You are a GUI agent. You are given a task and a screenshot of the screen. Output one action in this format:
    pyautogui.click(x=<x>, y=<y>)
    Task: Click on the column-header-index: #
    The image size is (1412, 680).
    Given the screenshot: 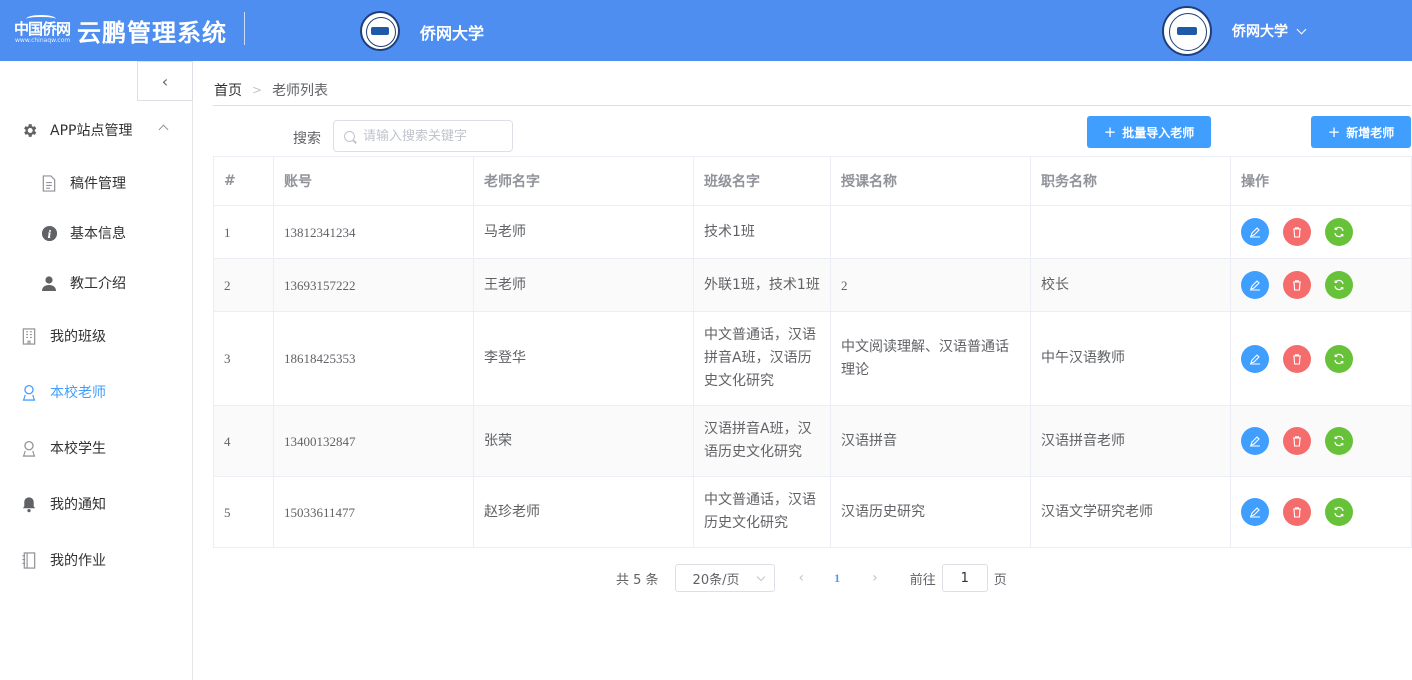 What is the action you would take?
    pyautogui.click(x=243, y=181)
    